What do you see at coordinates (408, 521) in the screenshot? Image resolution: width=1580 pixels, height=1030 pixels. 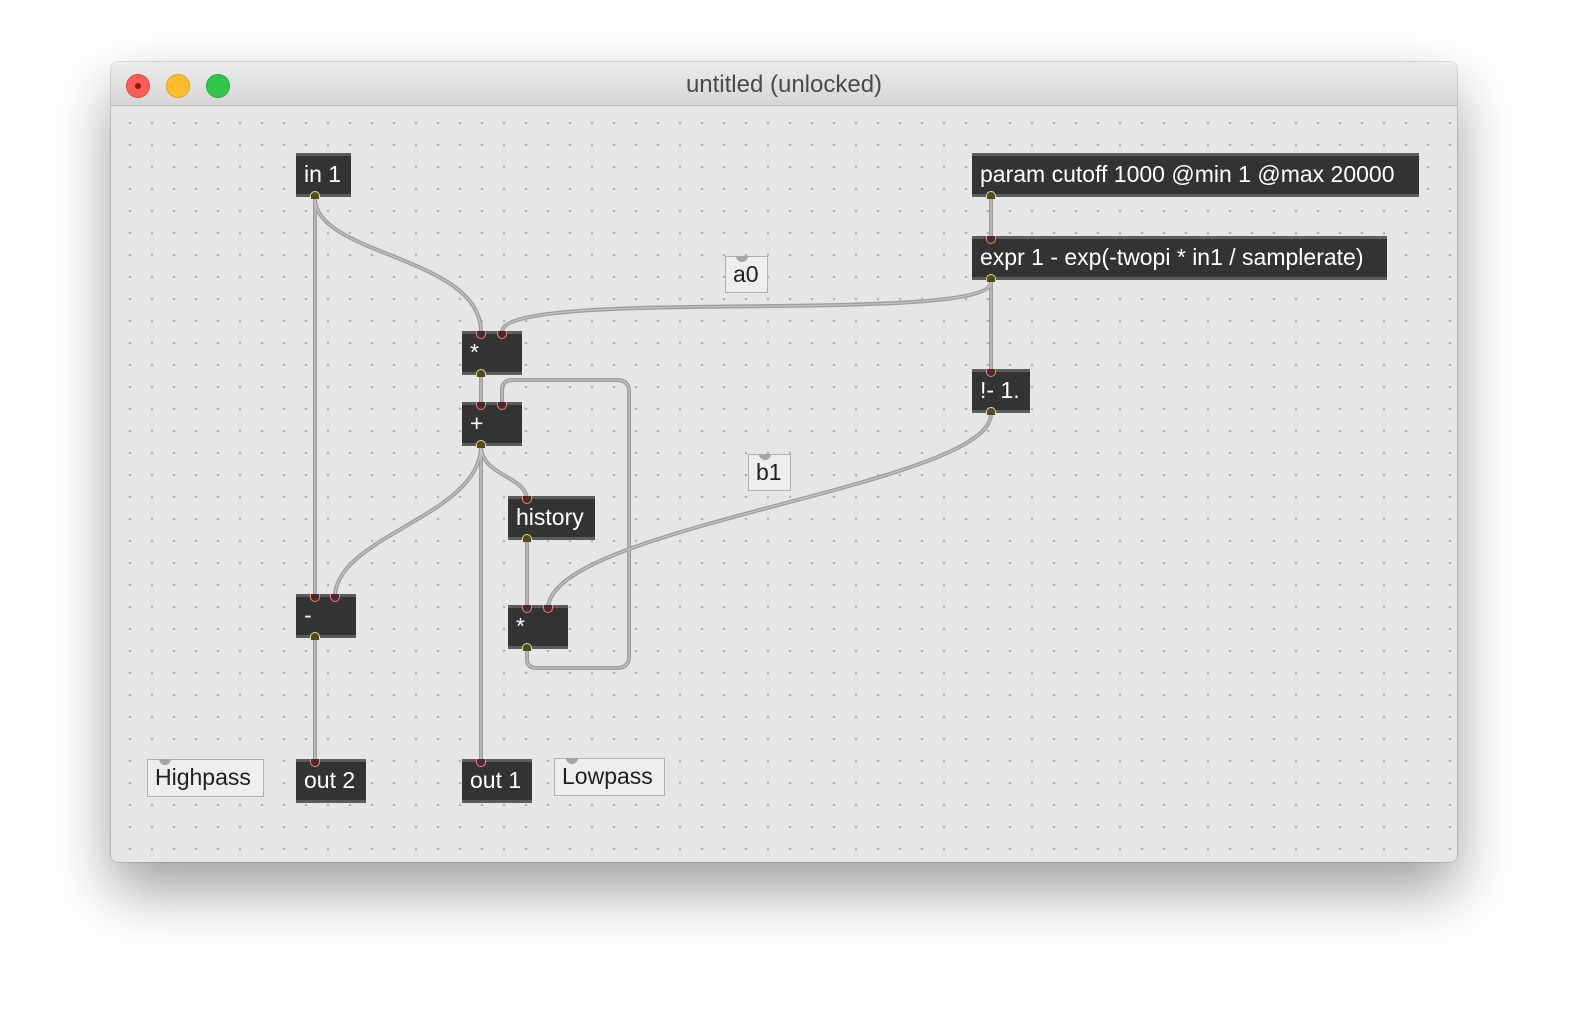 I see `cord-add-to-sub` at bounding box center [408, 521].